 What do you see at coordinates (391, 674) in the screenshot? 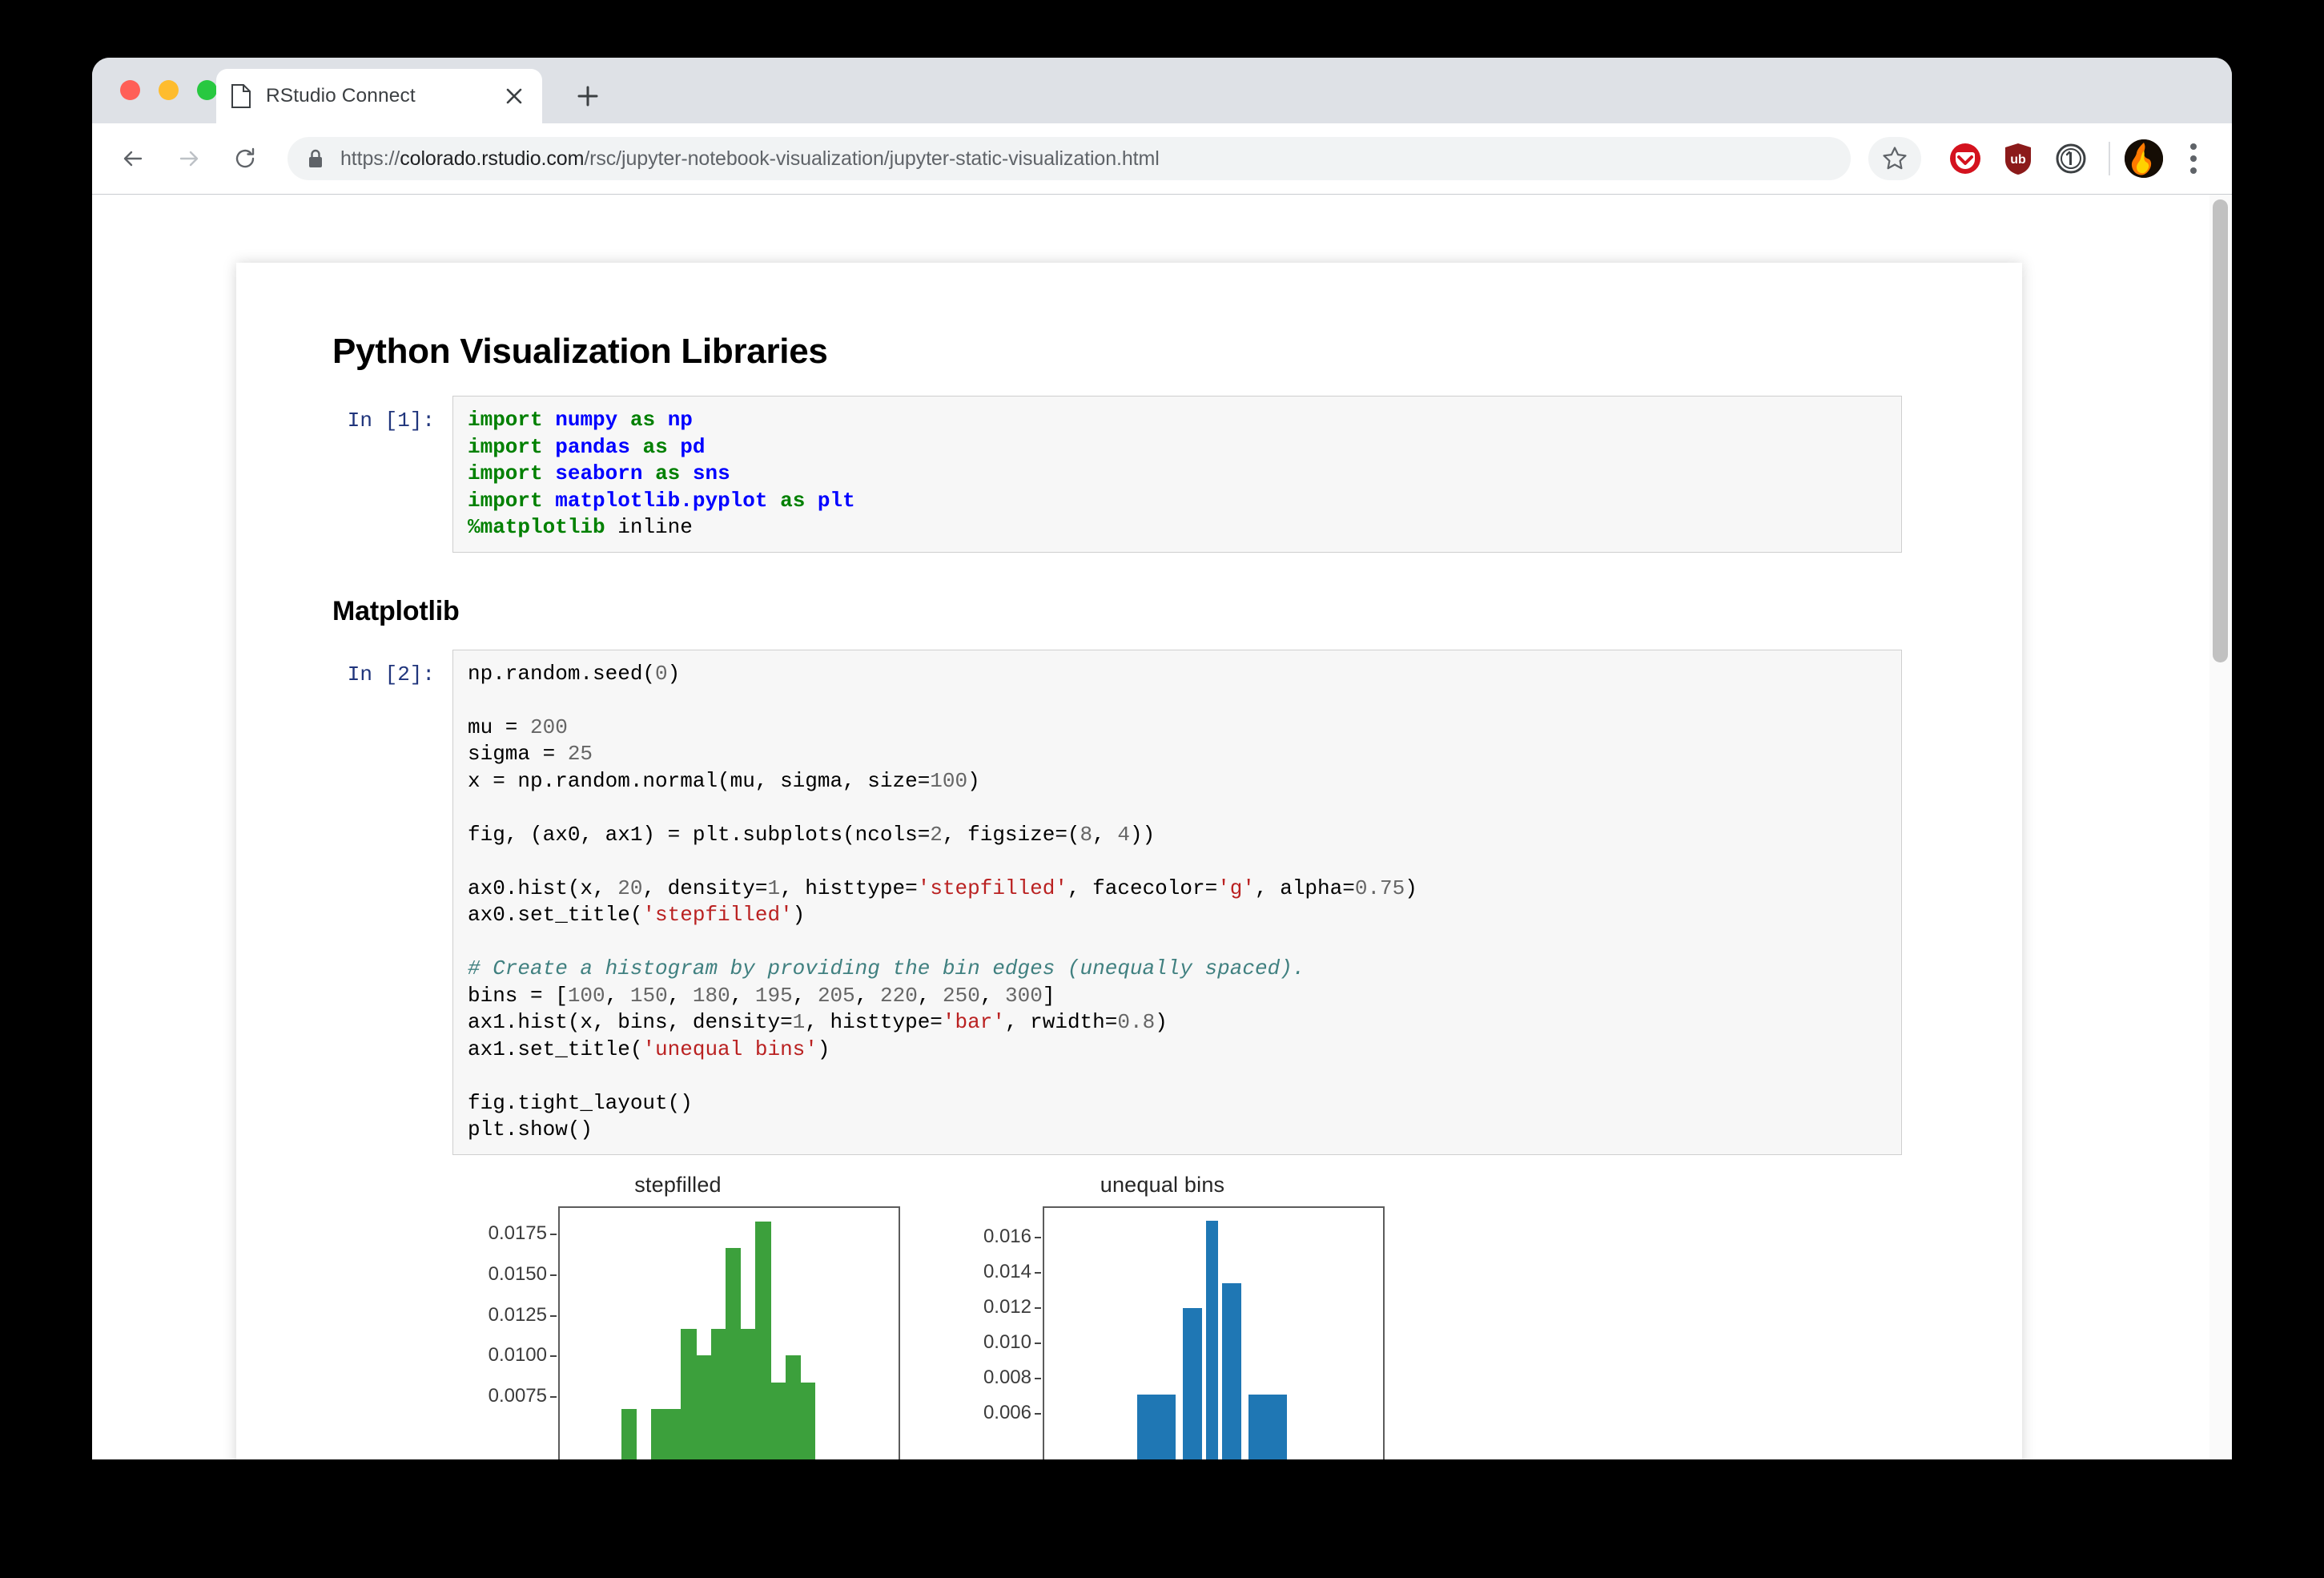
I see `cell-prompt: In [2]:` at bounding box center [391, 674].